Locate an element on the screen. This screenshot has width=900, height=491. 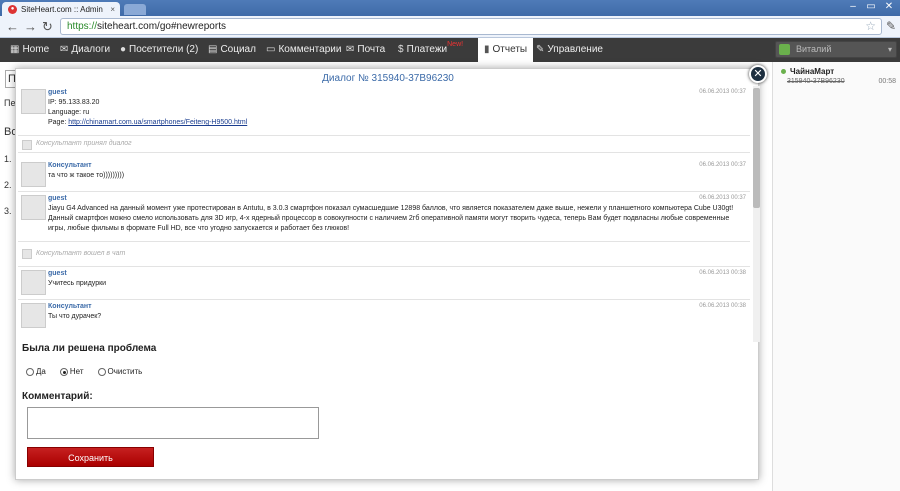
user-status-select: Виталий ▾ is located at coordinates (836, 49).